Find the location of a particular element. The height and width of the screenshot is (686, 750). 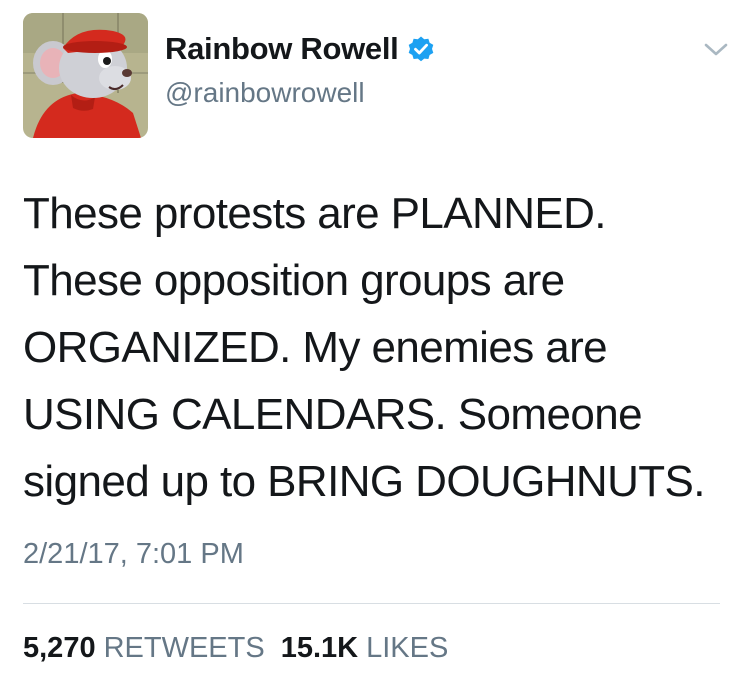

tweet-stats: 5,270 RETWEETS 15.1K LIKES is located at coordinates (235, 648).